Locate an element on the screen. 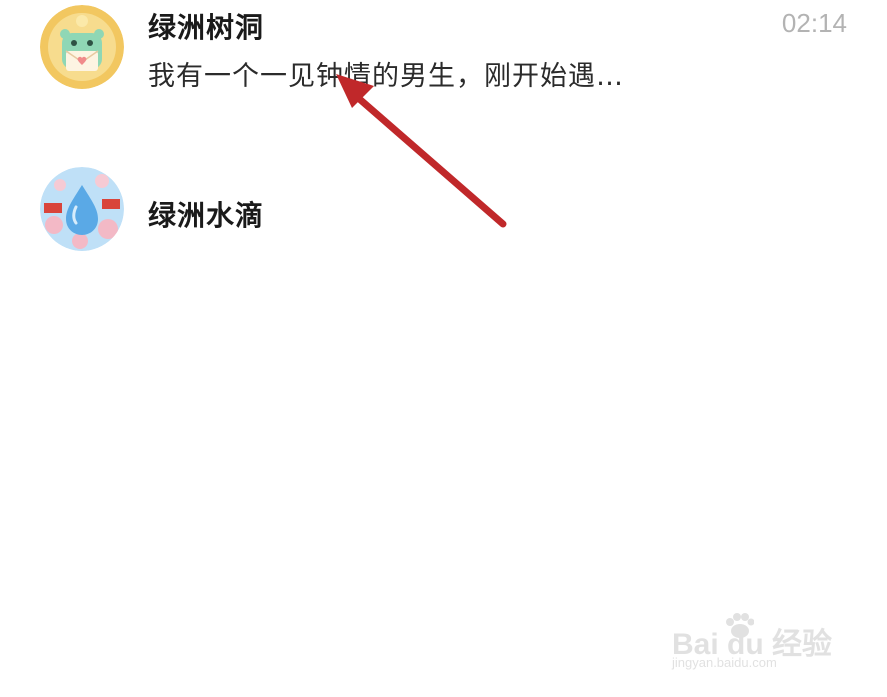 Image resolution: width=887 pixels, height=697 pixels. conversation-name: 绿洲树洞 is located at coordinates (206, 27).